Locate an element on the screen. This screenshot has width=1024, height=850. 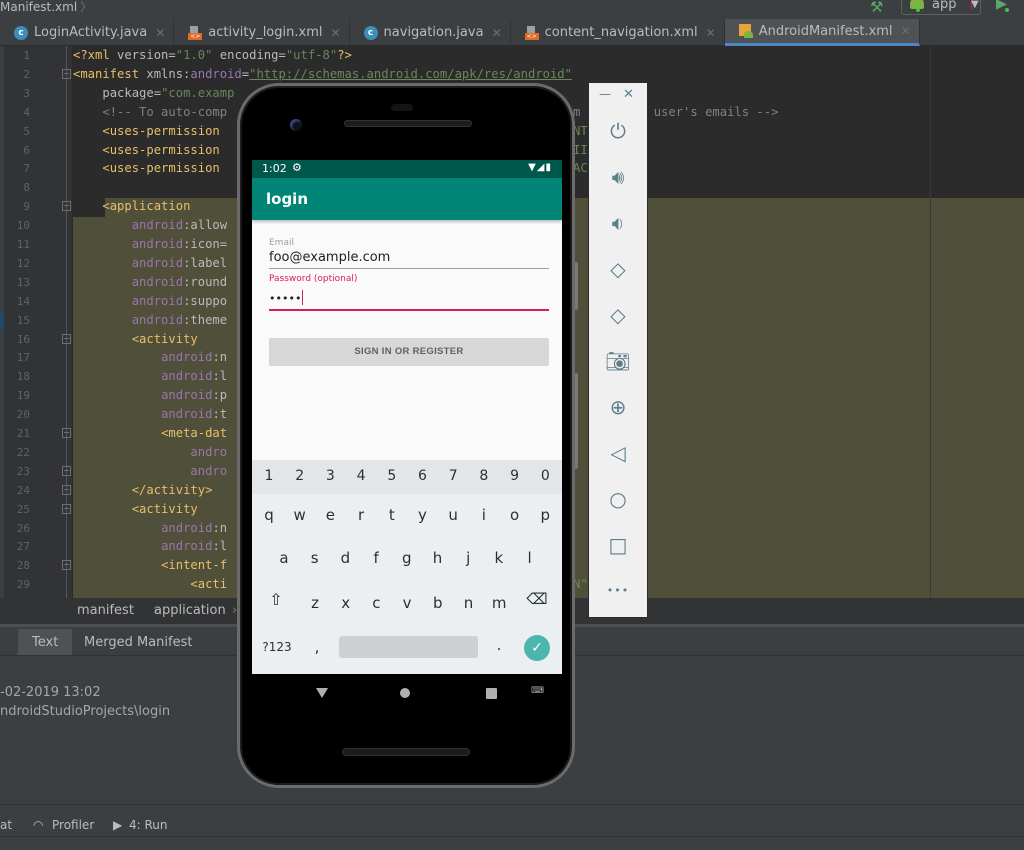
key-r: r is located at coordinates (361, 515).